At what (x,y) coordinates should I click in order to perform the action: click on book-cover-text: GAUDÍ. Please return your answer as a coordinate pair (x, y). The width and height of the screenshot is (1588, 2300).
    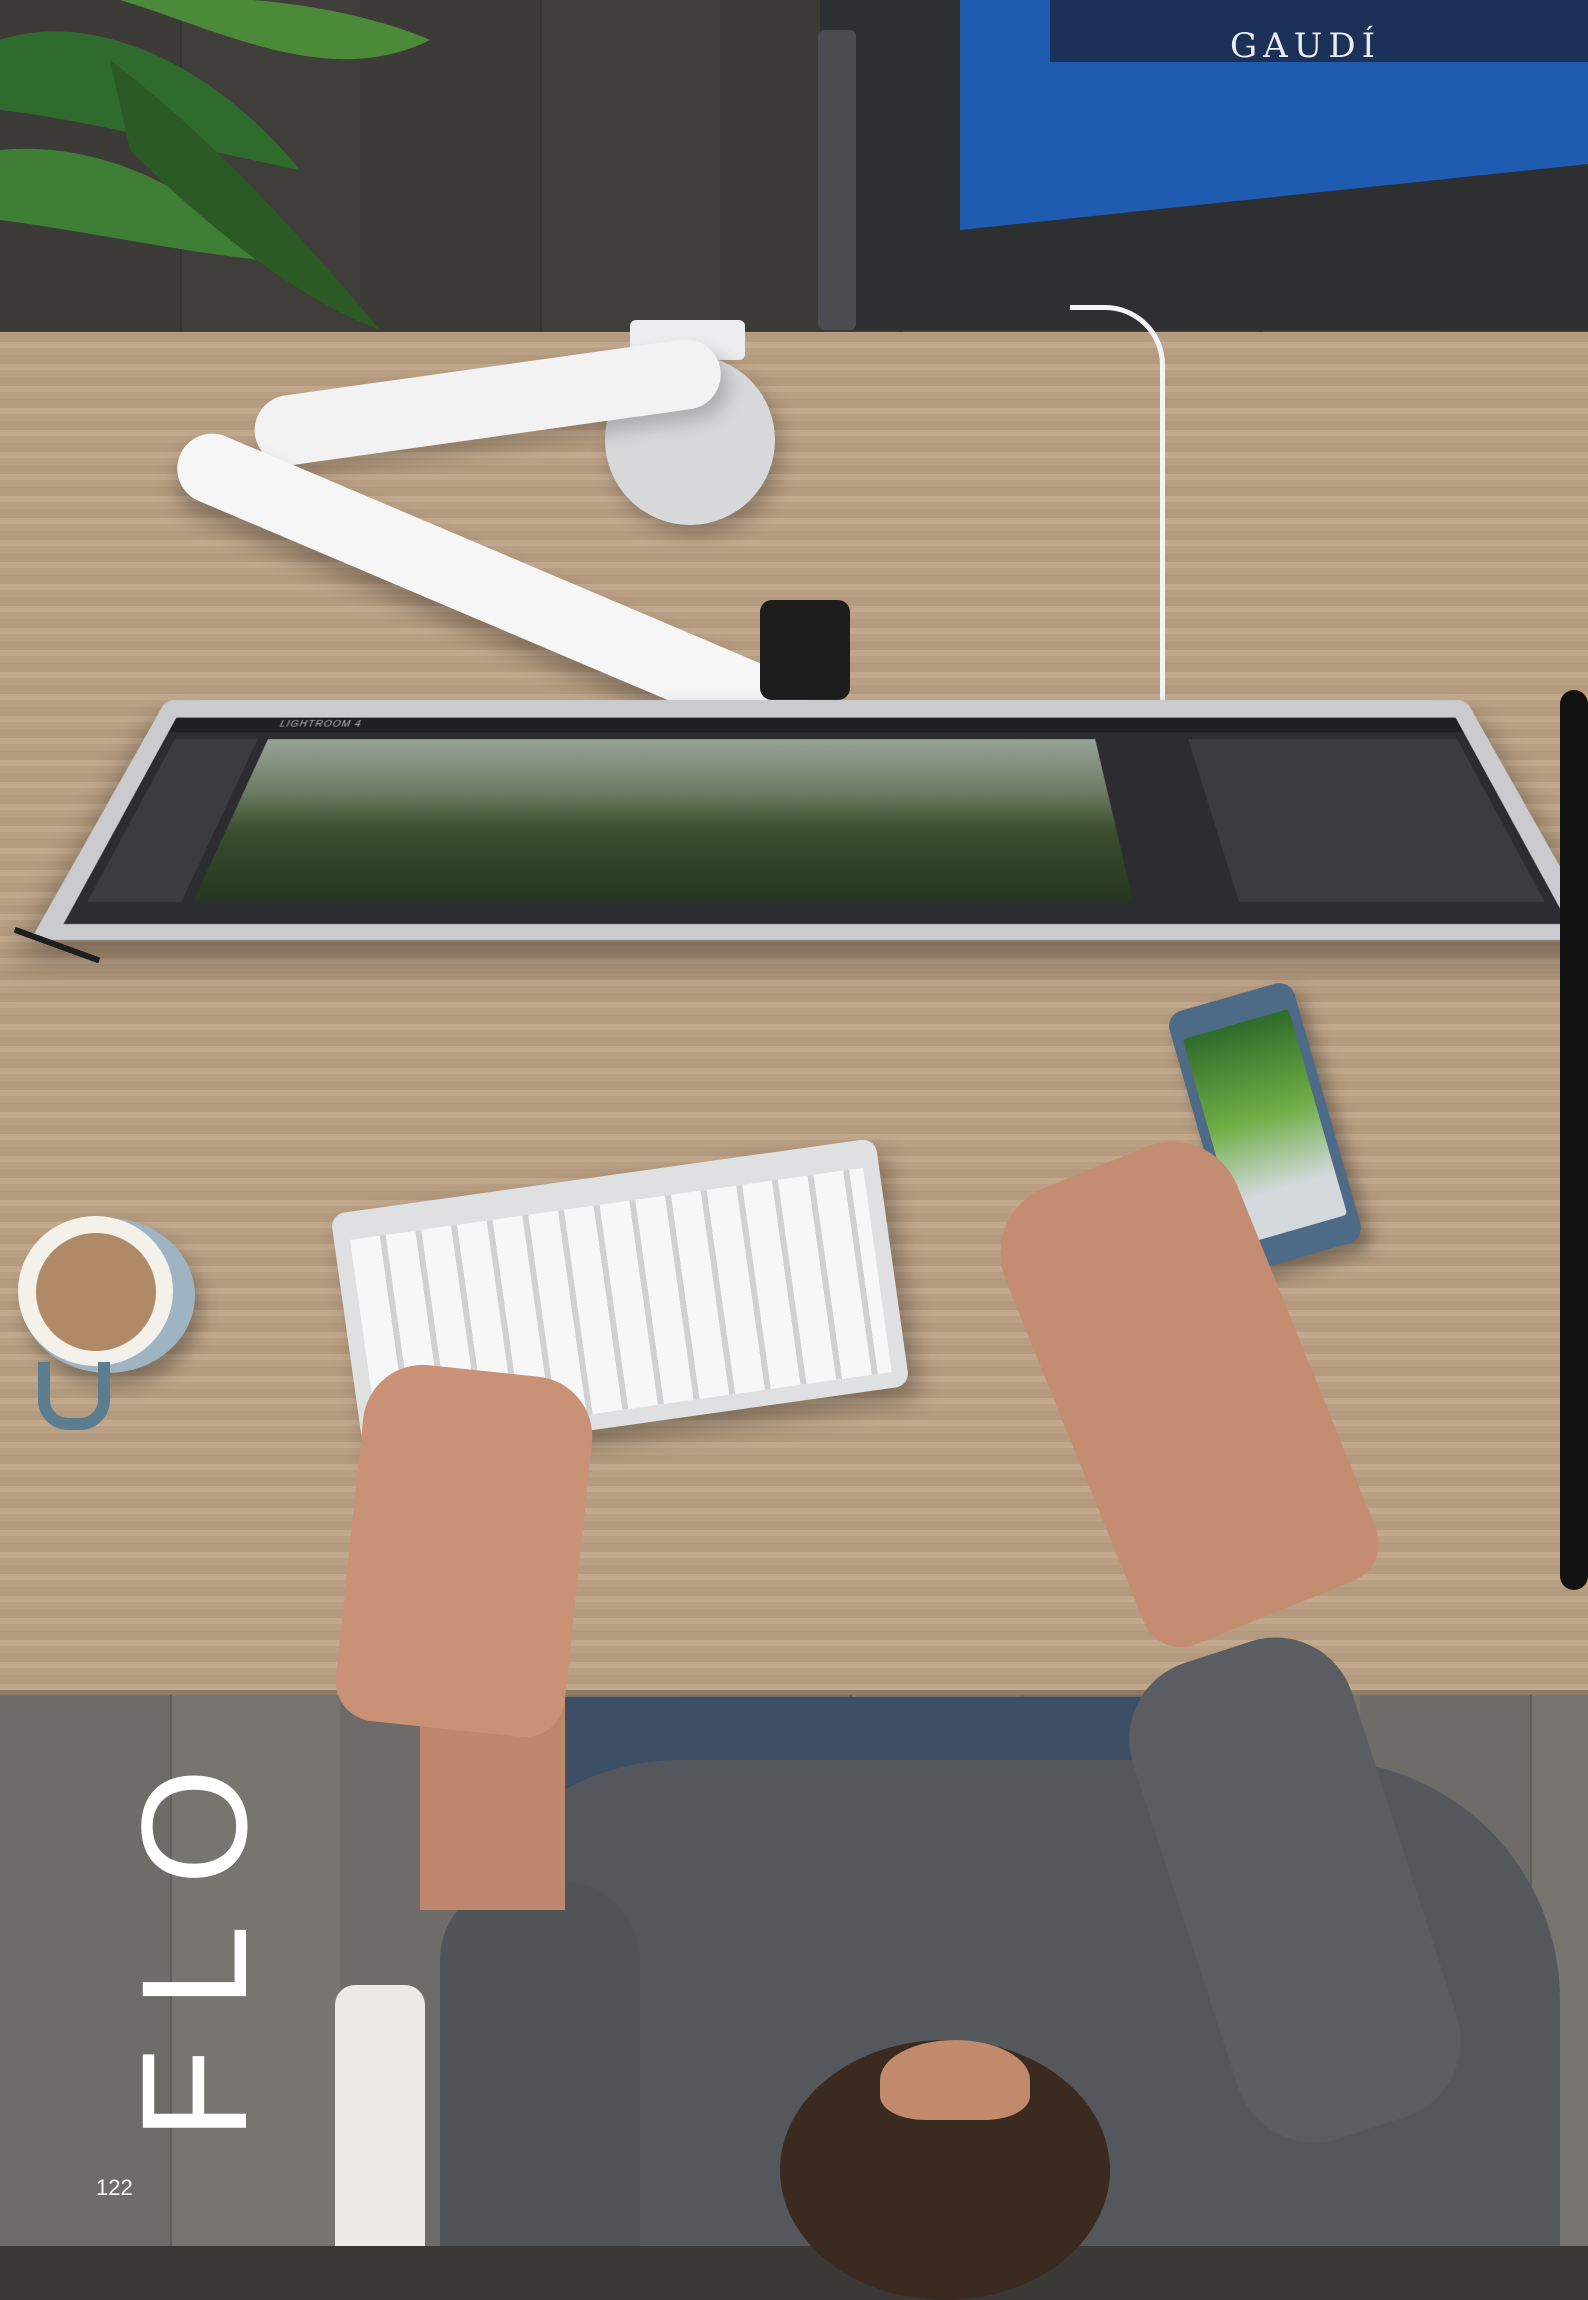
    Looking at the image, I should click on (1306, 46).